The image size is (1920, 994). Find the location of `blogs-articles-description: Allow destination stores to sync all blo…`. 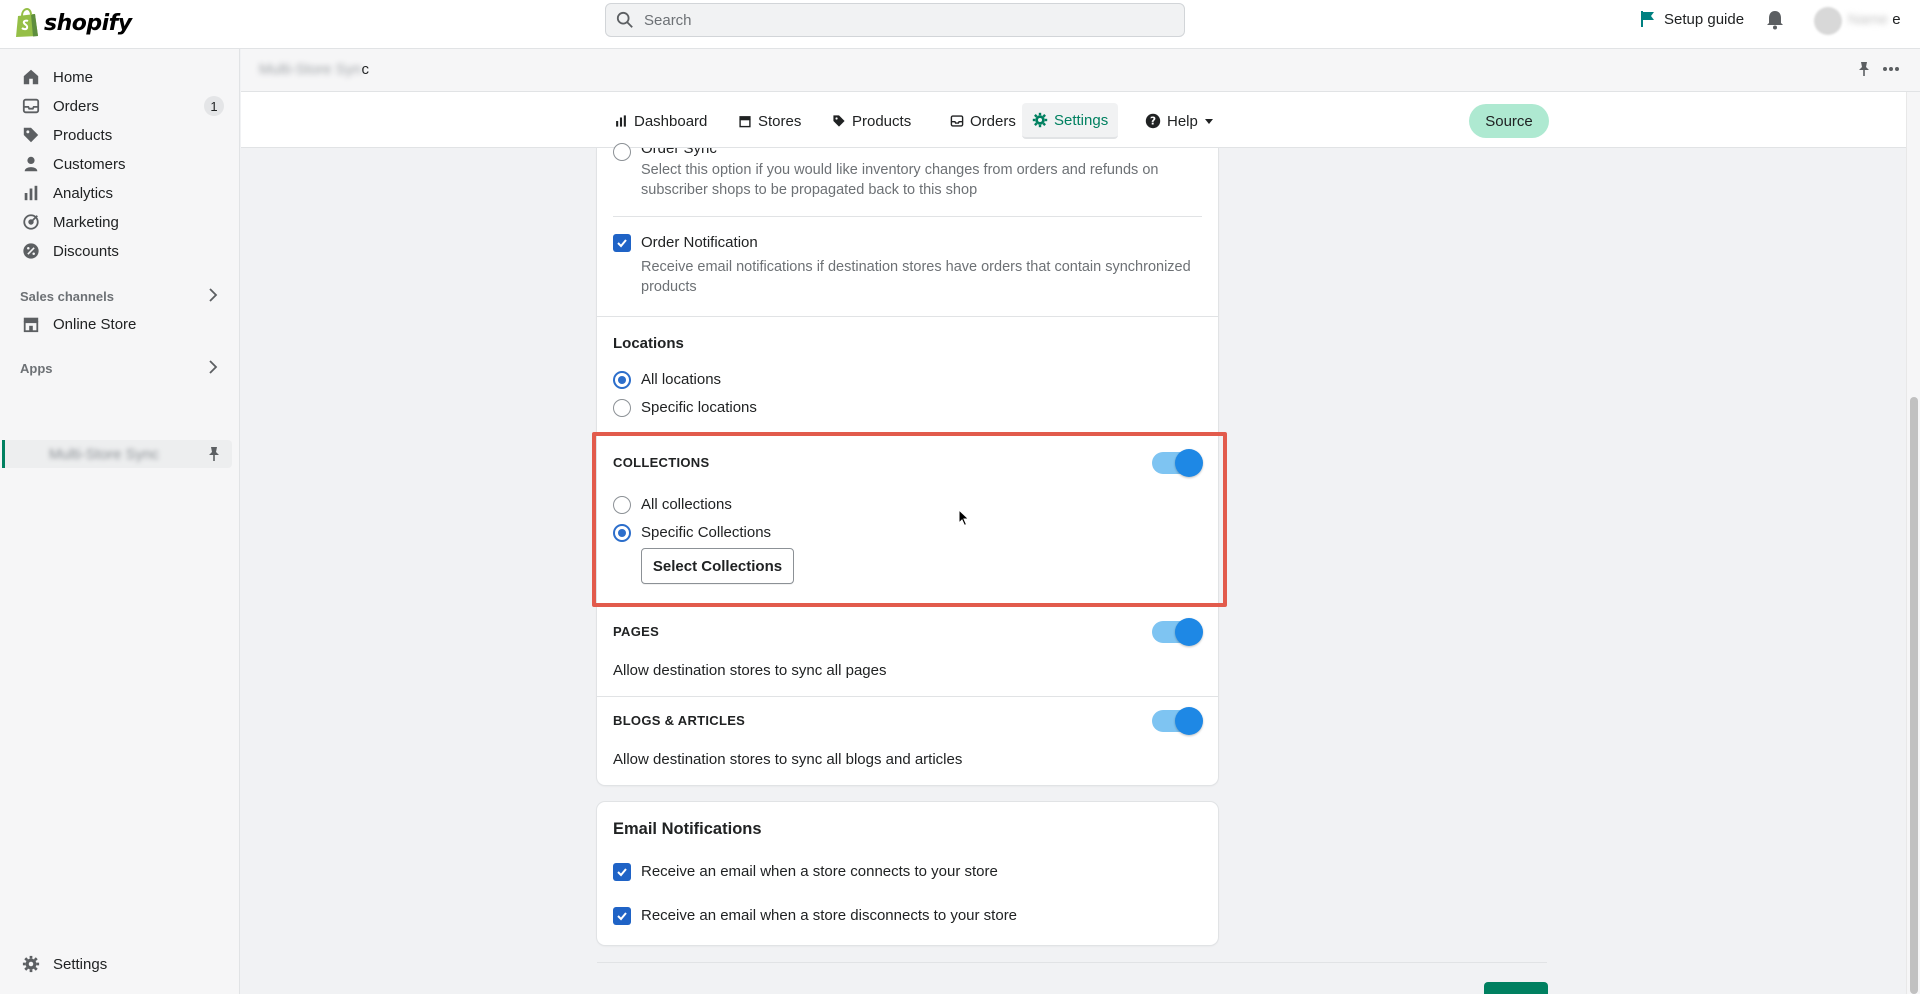

blogs-articles-description: Allow destination stores to sync all blo… is located at coordinates (788, 759).